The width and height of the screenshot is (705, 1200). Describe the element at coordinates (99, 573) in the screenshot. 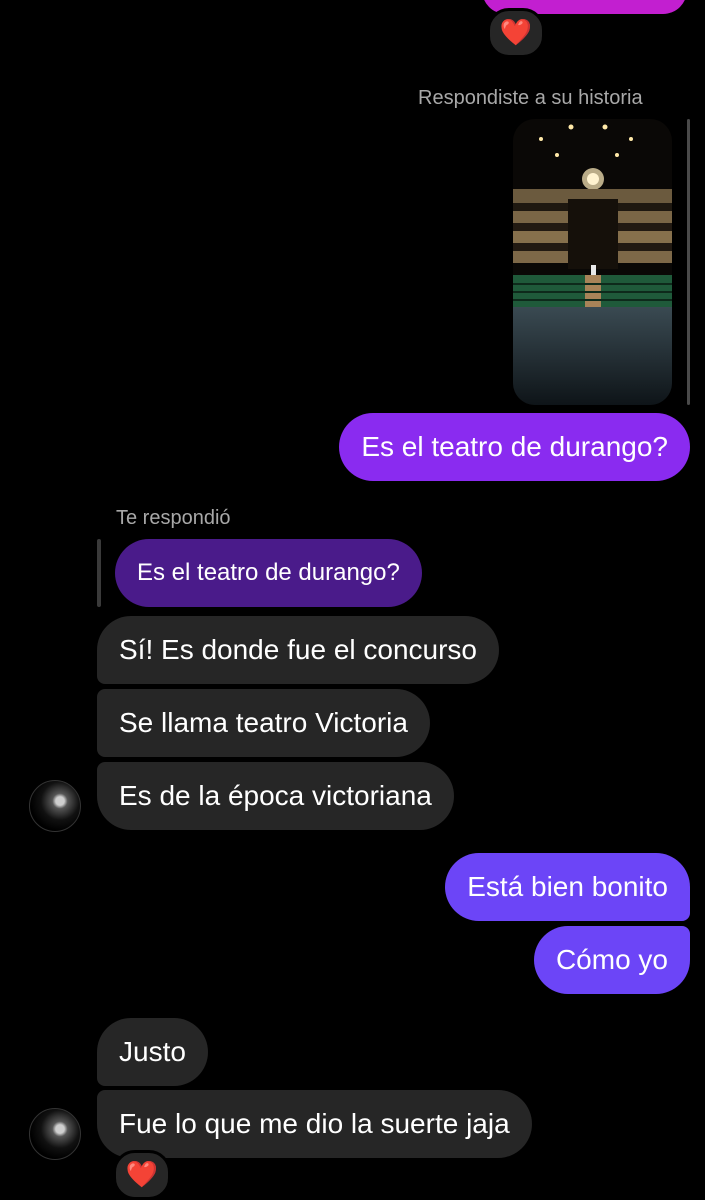

I see `quote-bar` at that location.